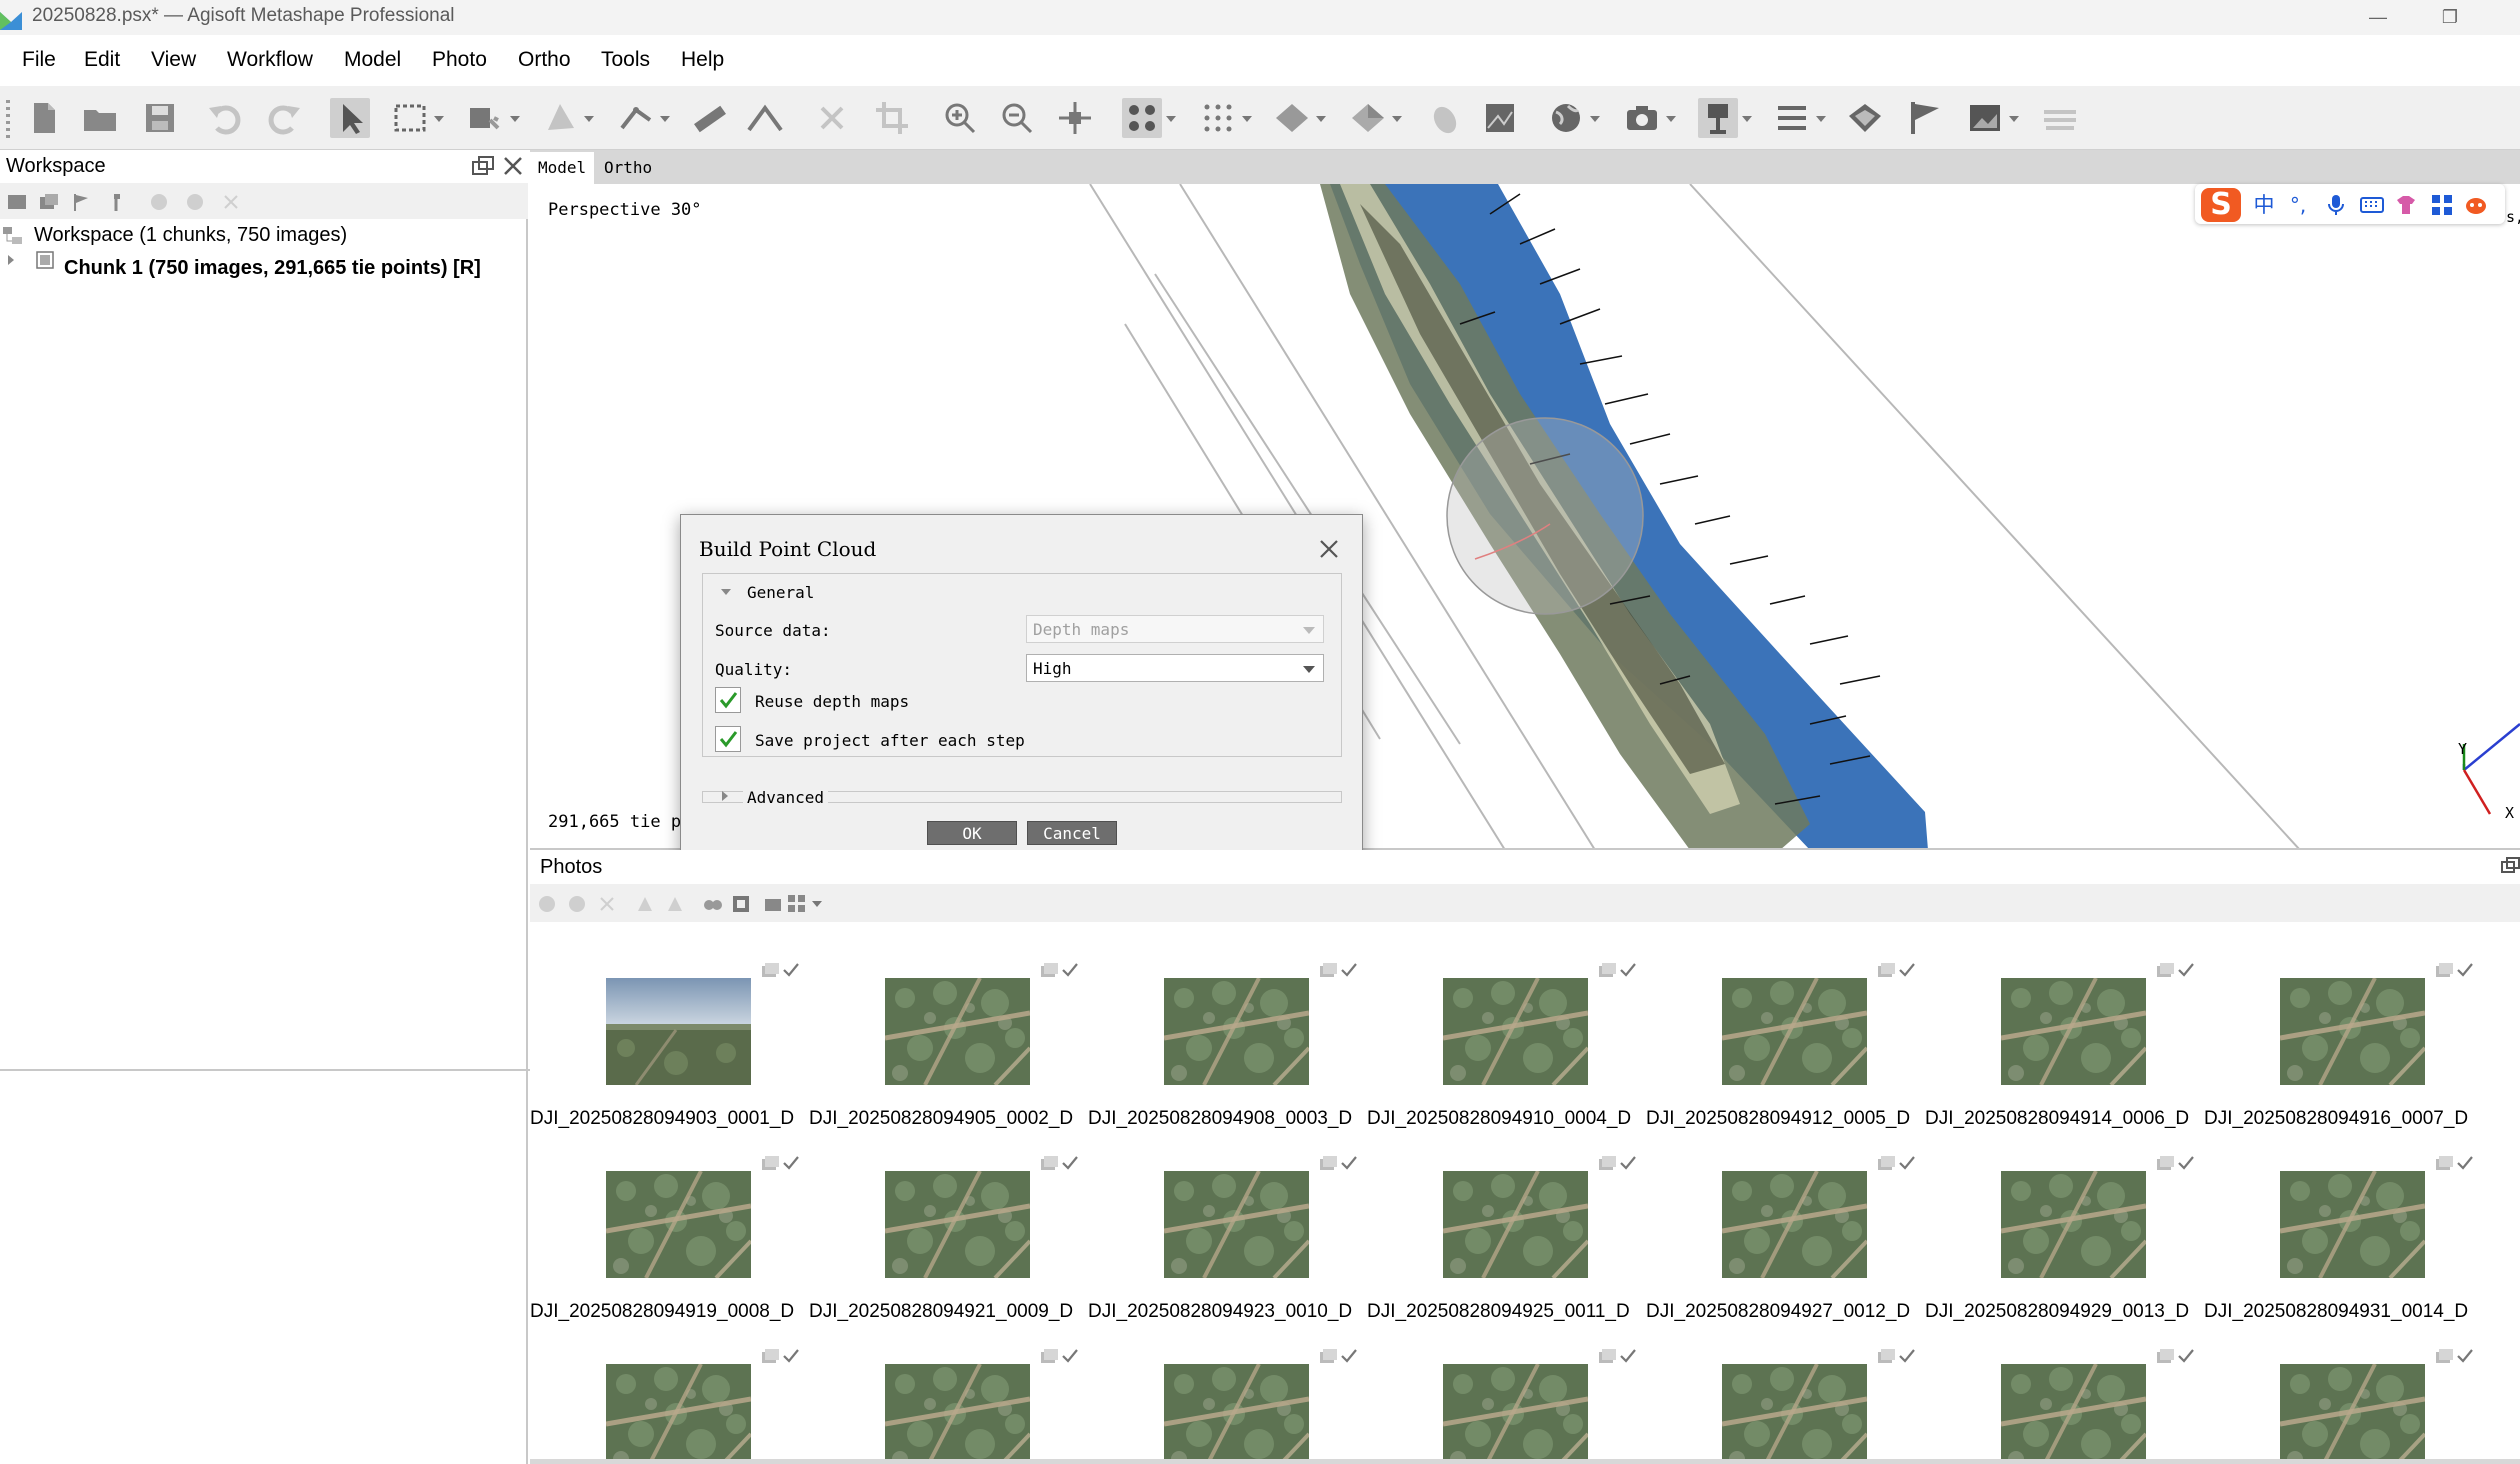 Image resolution: width=2520 pixels, height=1464 pixels. I want to click on dem-view-icon, so click(1500, 118).